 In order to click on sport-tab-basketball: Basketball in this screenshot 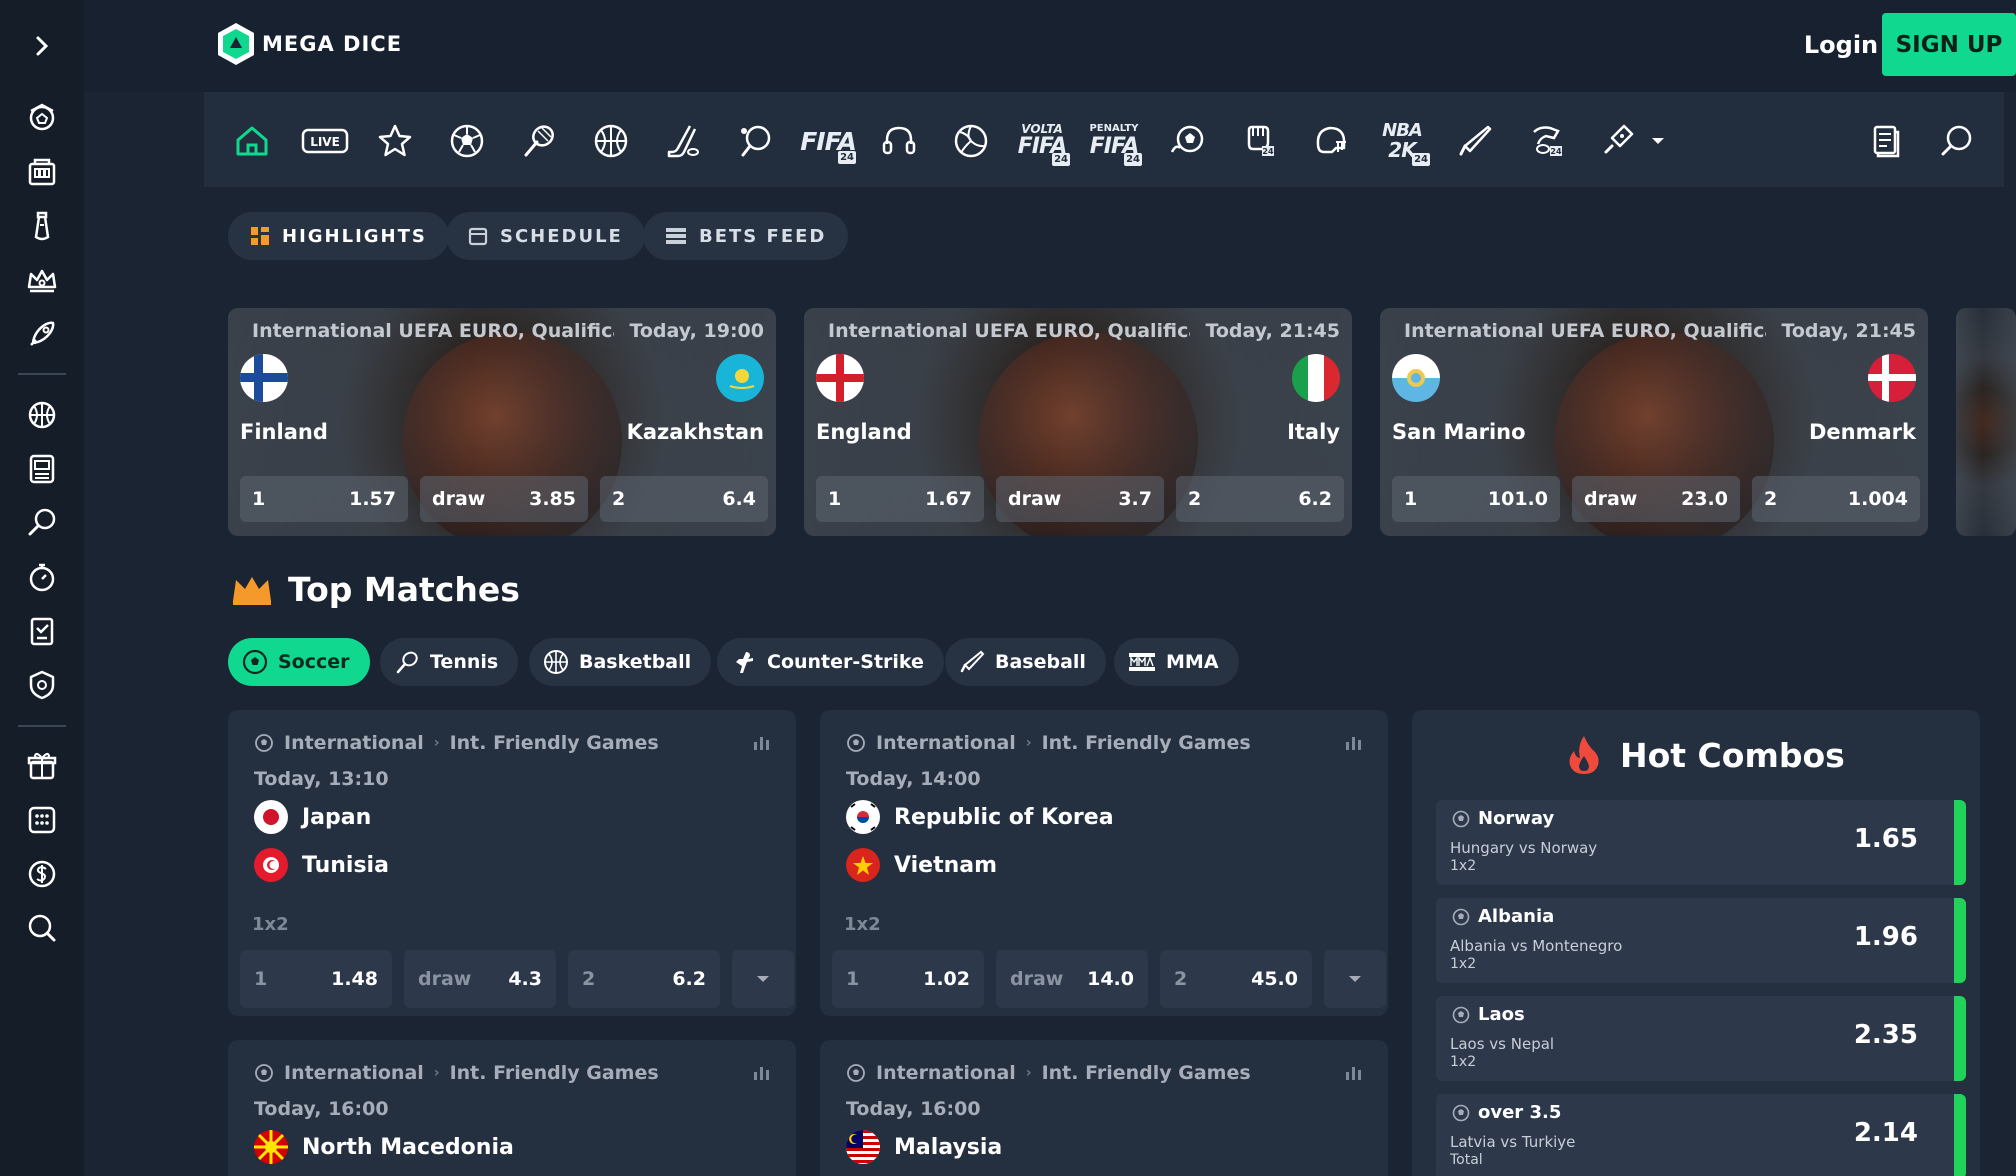, I will do `click(620, 662)`.